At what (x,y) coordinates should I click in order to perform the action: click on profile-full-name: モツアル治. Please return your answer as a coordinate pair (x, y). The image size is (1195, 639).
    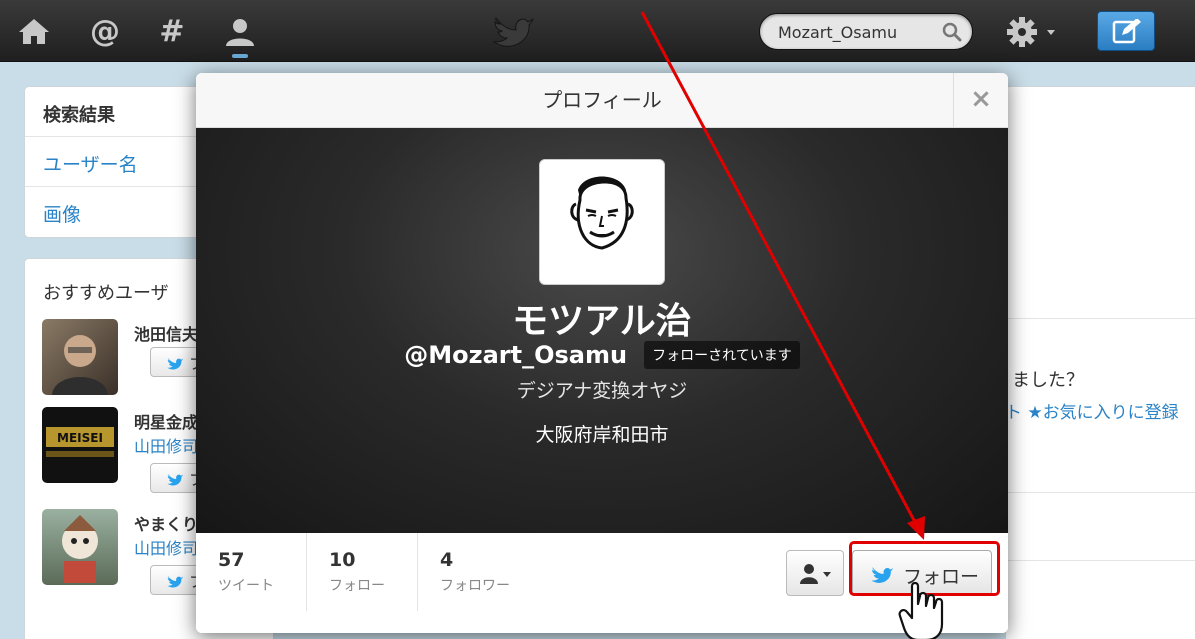
    Looking at the image, I should click on (602, 321).